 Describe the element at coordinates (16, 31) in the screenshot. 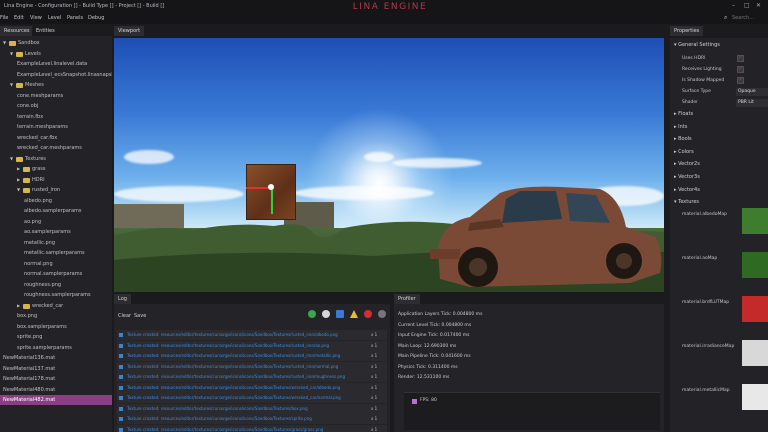

I see `tab-resources: Resources` at that location.